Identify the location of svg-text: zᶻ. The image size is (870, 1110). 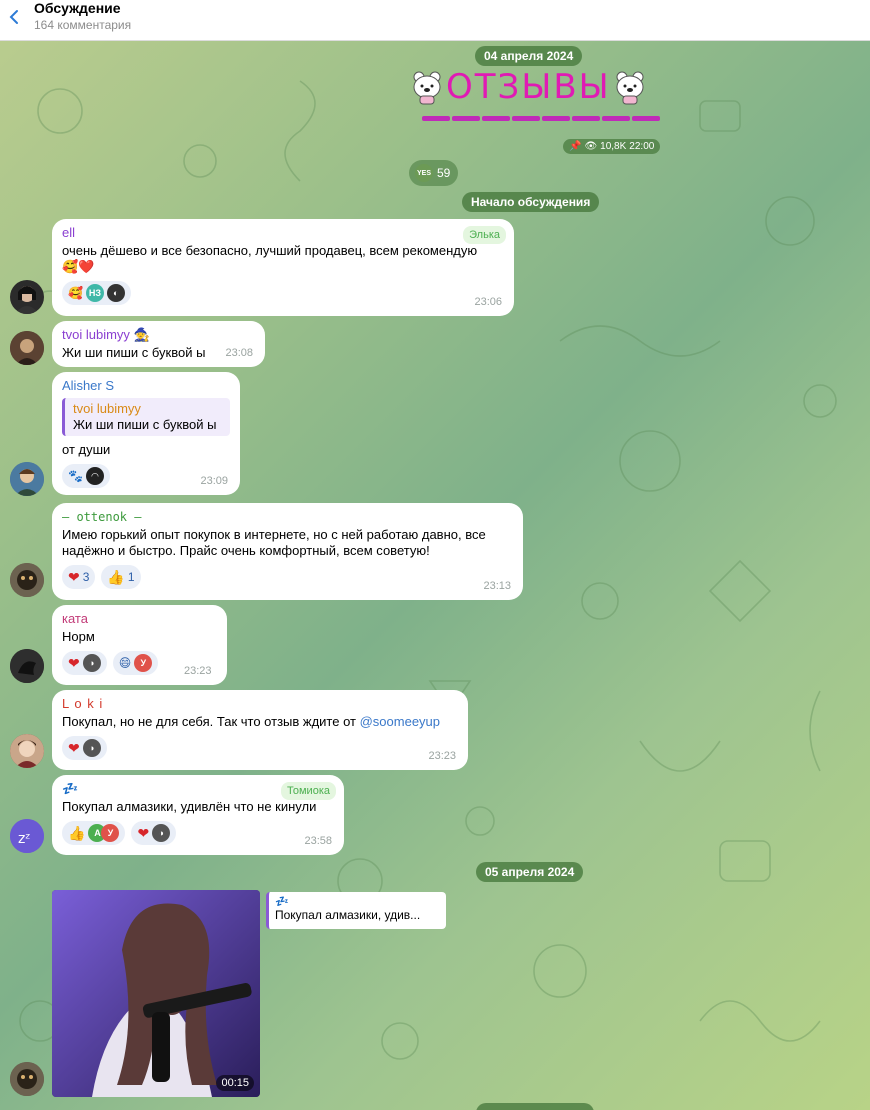
(24, 839).